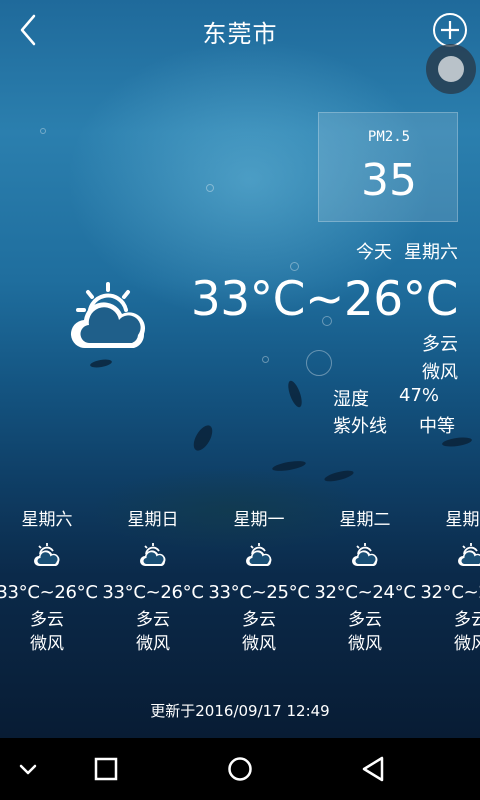 The width and height of the screenshot is (480, 800). What do you see at coordinates (374, 252) in the screenshot?
I see `today-label: 今天` at bounding box center [374, 252].